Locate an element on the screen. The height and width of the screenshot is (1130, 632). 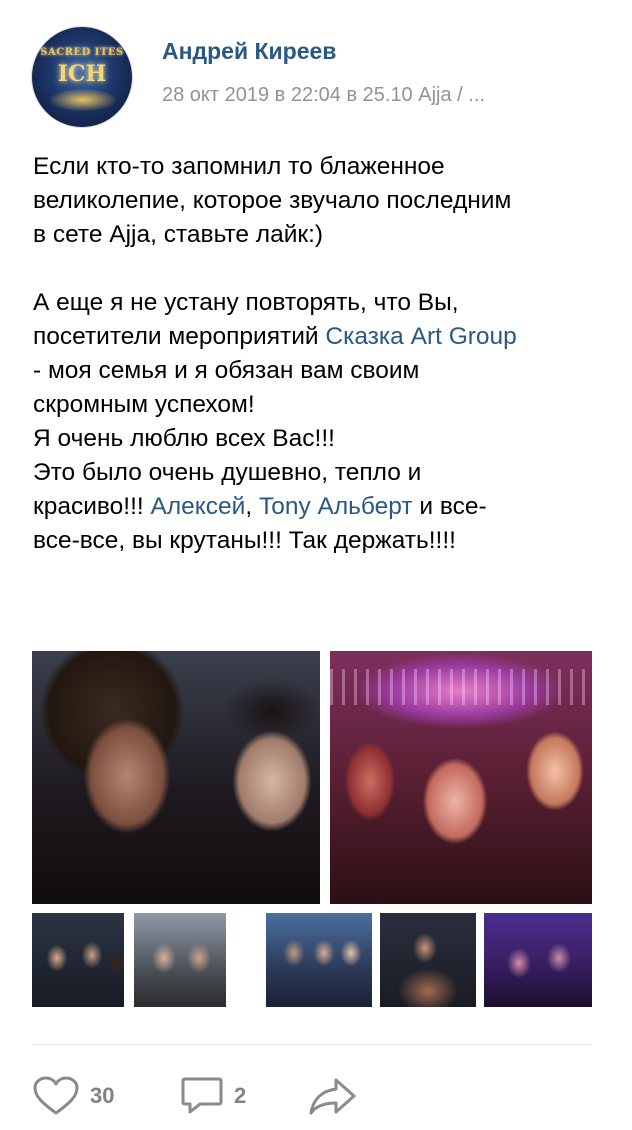
text-line: все-все, вы крутаны!!! Так держать!!!! is located at coordinates (244, 540).